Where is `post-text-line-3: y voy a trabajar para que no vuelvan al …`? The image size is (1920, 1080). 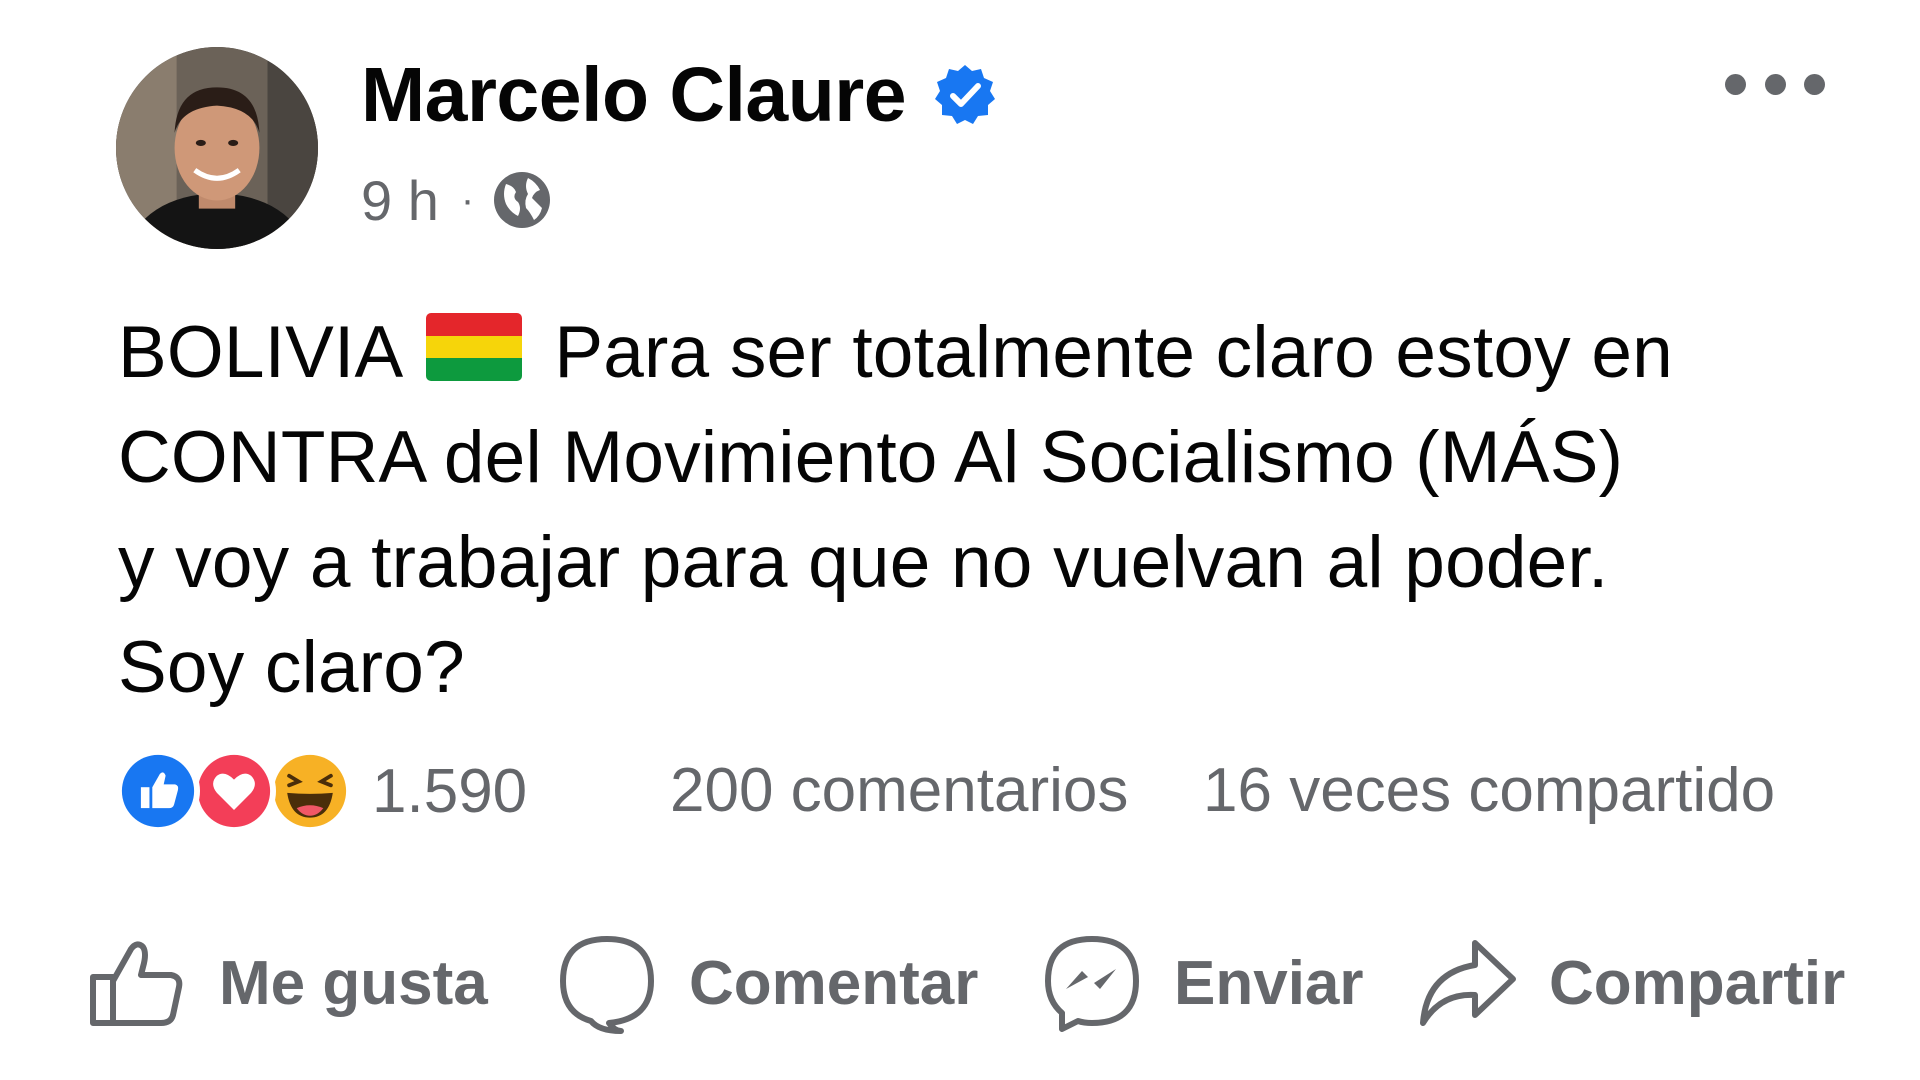
post-text-line-3: y voy a trabajar para que no vuelvan al … is located at coordinates (863, 562).